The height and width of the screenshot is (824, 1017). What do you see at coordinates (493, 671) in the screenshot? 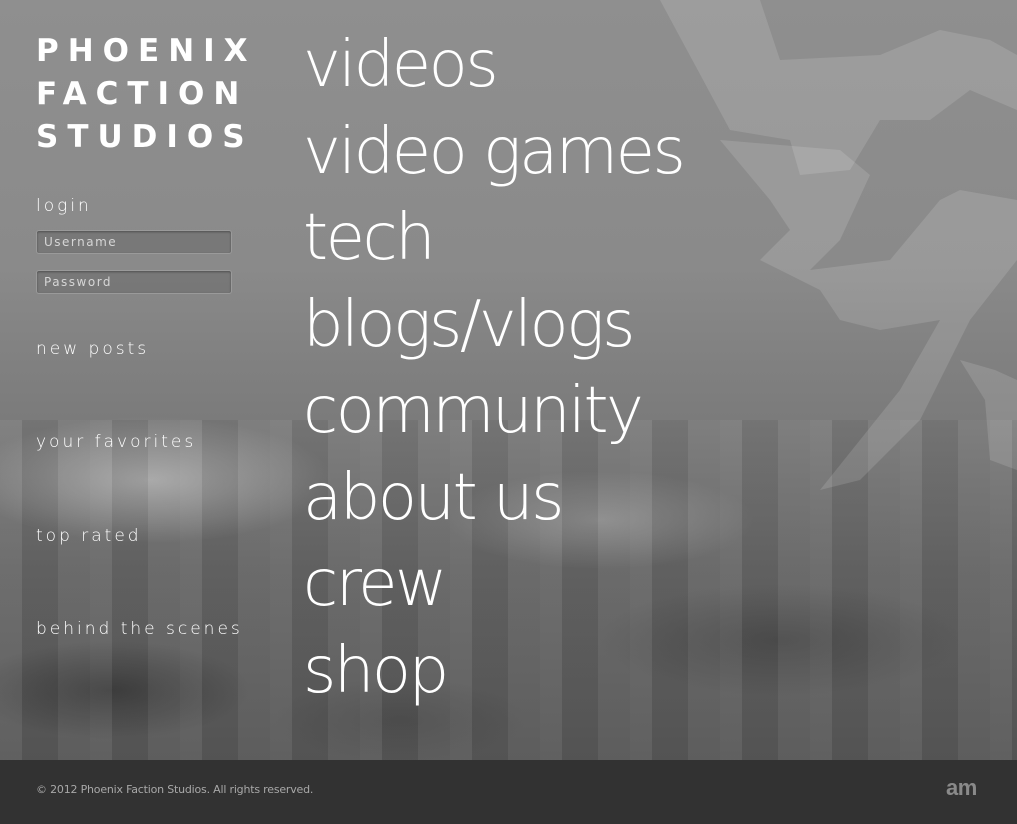
I see `nav-item-shop: shop` at bounding box center [493, 671].